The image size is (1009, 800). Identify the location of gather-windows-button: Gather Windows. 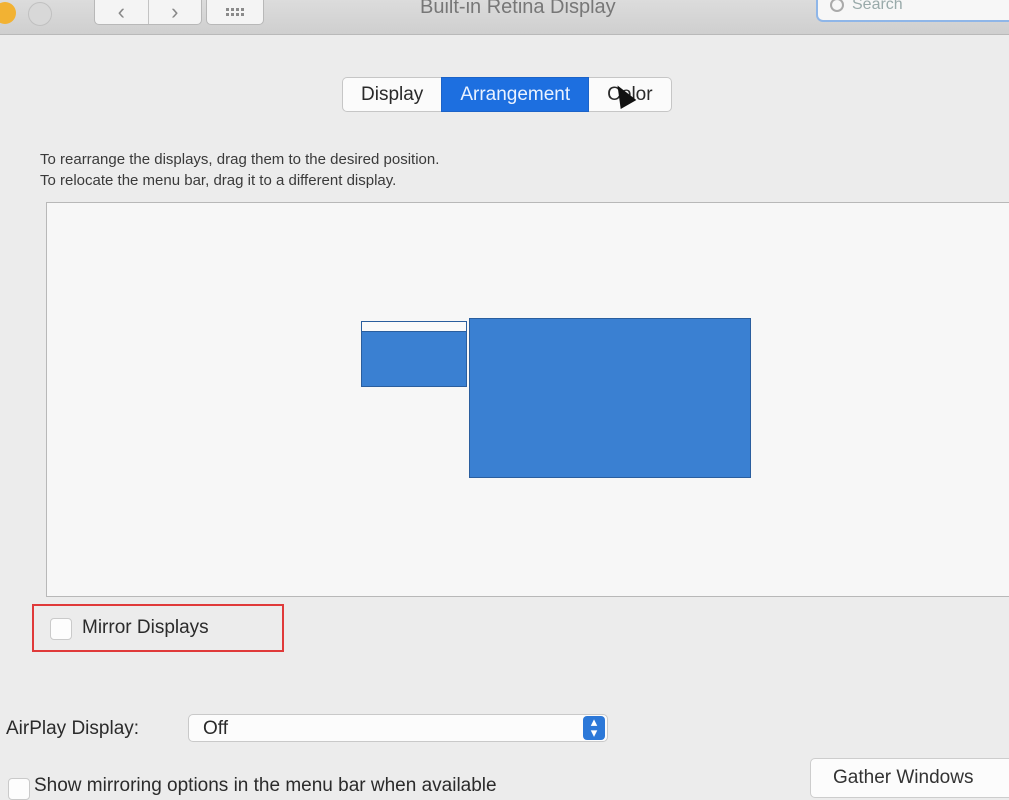
(909, 778).